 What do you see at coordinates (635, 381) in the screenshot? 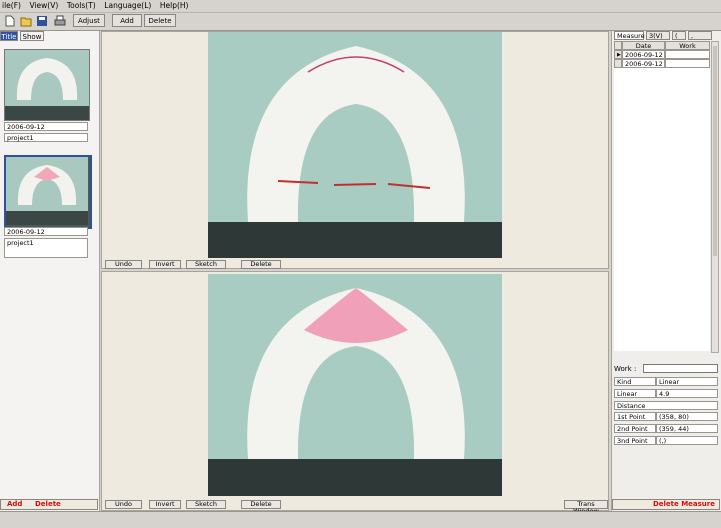
I see `prop-key: Kind` at bounding box center [635, 381].